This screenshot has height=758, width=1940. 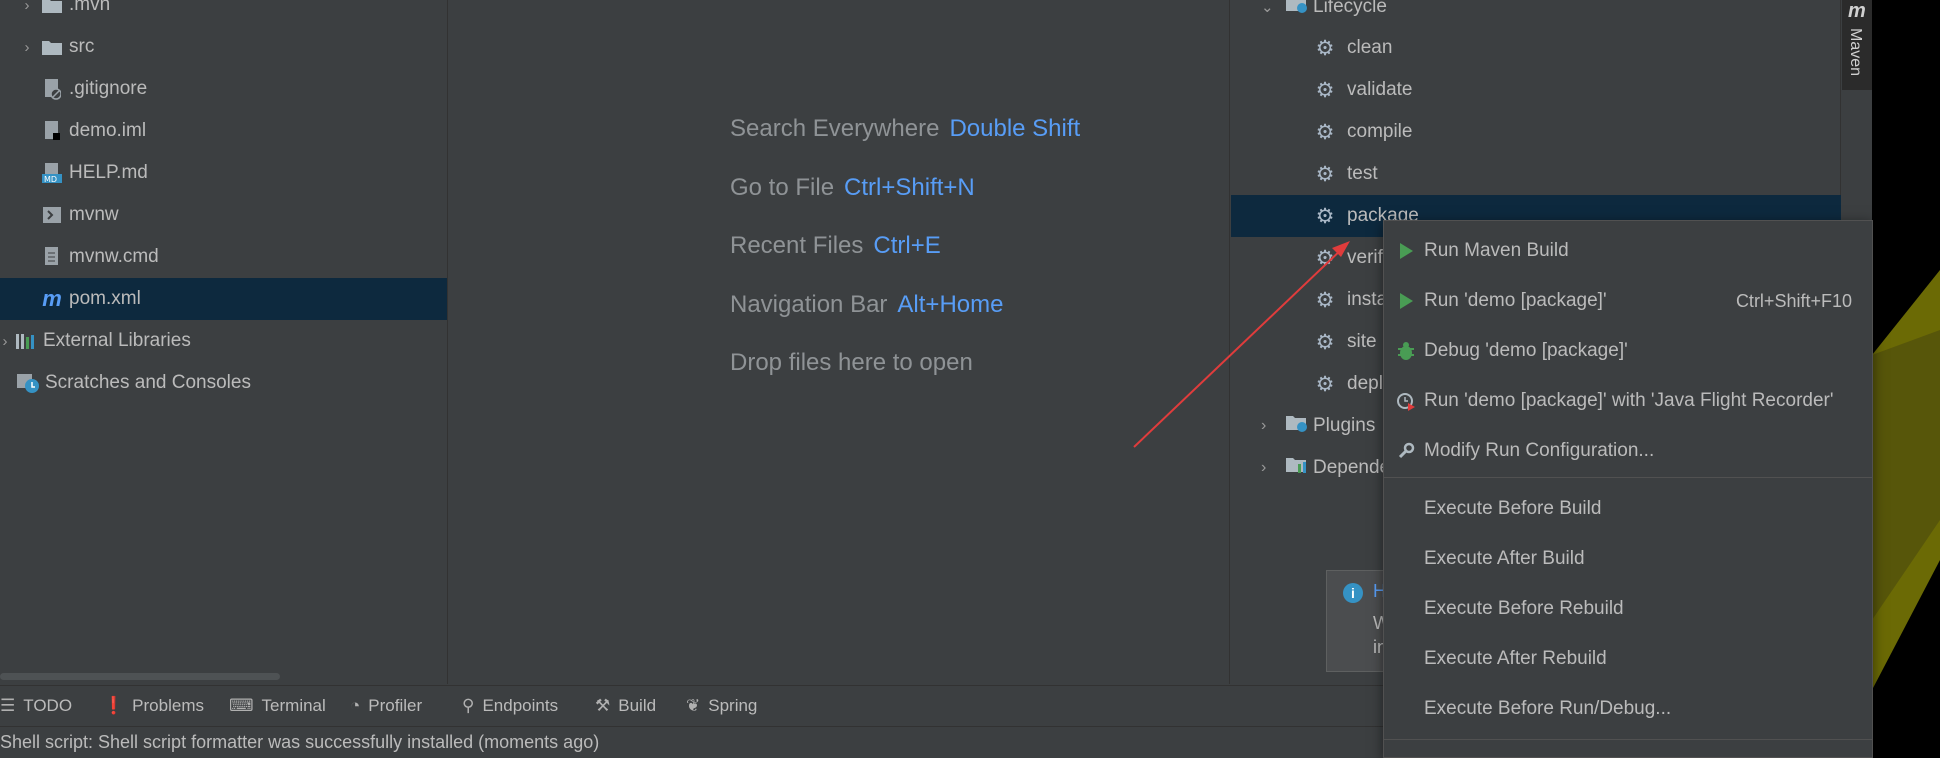 I want to click on menu-item-execute-before-rebuild: Execute Before Rebuild, so click(x=1628, y=609).